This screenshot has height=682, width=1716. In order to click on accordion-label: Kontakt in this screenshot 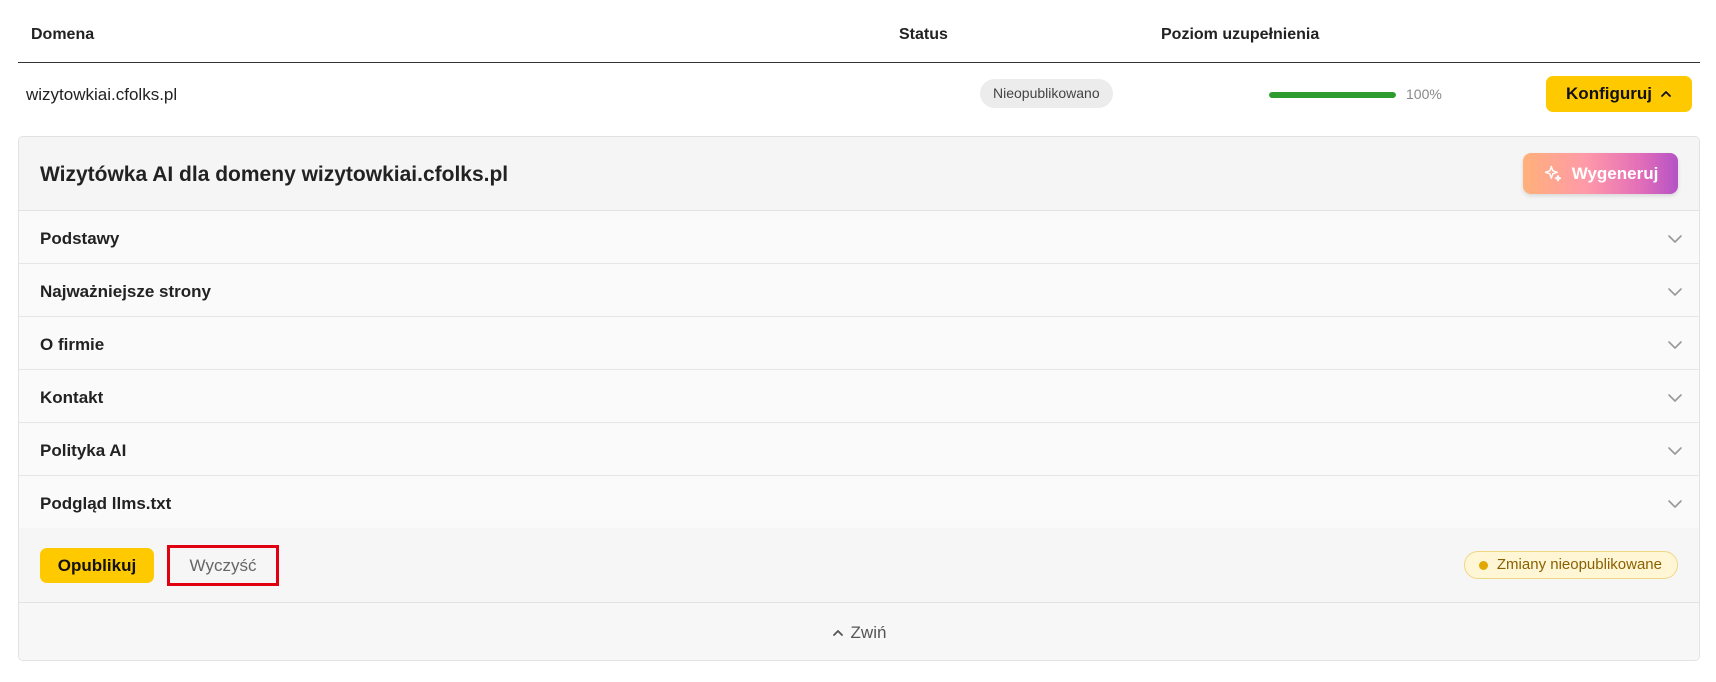, I will do `click(72, 397)`.